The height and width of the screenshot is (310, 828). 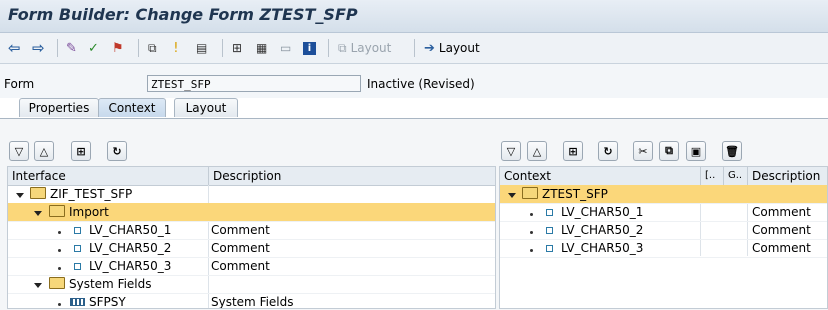 I want to click on tab-strip: Properties Context Layout, so click(x=414, y=108).